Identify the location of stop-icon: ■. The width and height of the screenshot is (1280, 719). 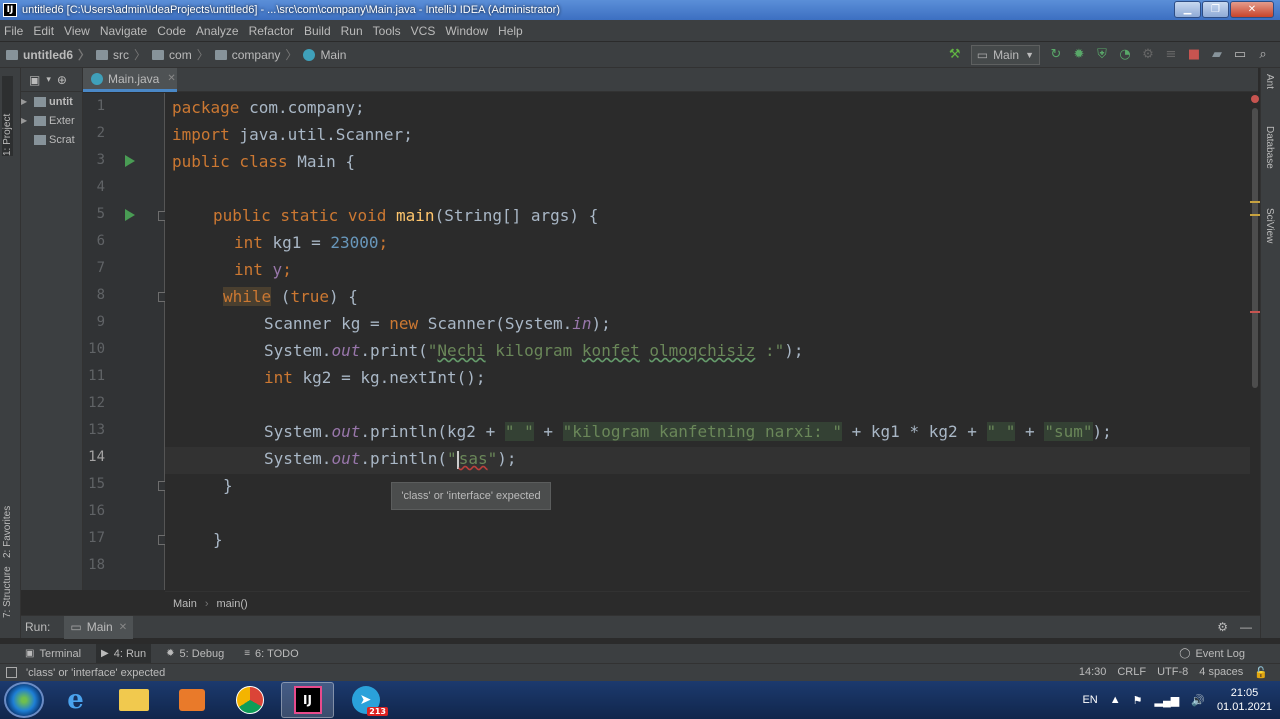
(1194, 55).